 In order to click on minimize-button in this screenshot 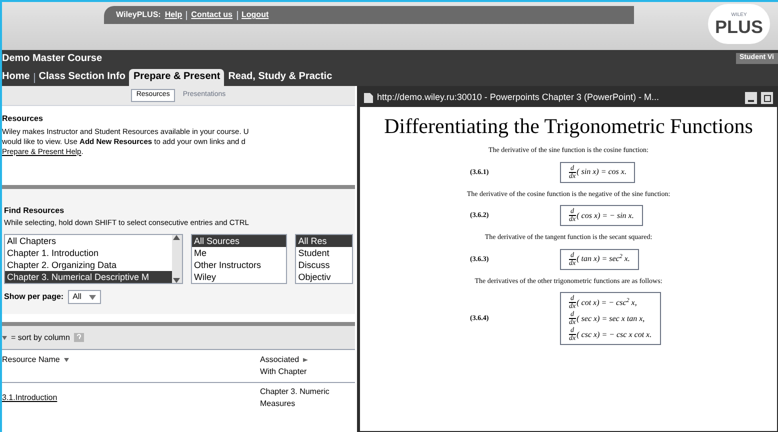, I will do `click(751, 98)`.